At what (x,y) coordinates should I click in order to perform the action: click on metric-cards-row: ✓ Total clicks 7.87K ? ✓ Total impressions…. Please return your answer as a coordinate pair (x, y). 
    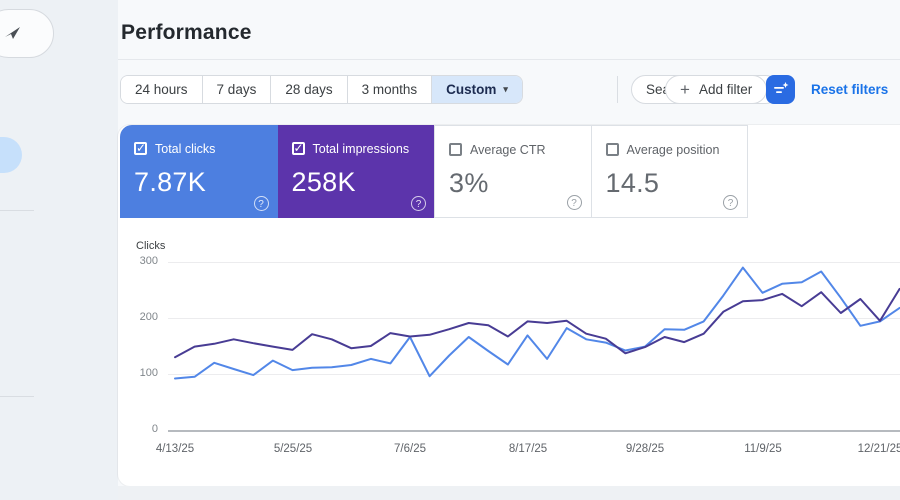
    Looking at the image, I should click on (434, 171).